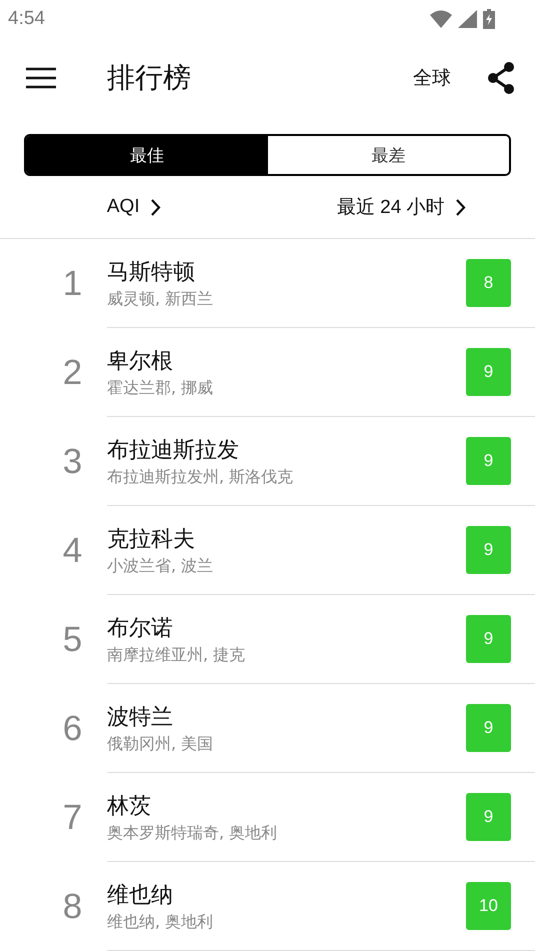 Image resolution: width=535 pixels, height=951 pixels. What do you see at coordinates (160, 299) in the screenshot?
I see `city-location: 威灵顿, 新西兰` at bounding box center [160, 299].